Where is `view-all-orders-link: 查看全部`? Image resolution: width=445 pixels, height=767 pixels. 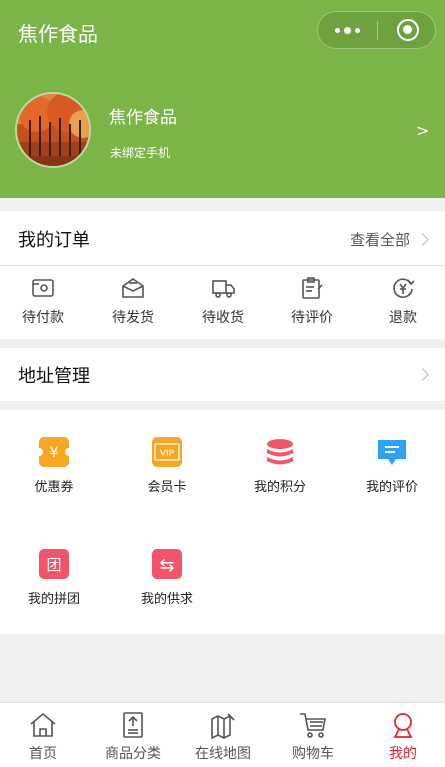
view-all-orders-link: 查看全部 is located at coordinates (380, 239).